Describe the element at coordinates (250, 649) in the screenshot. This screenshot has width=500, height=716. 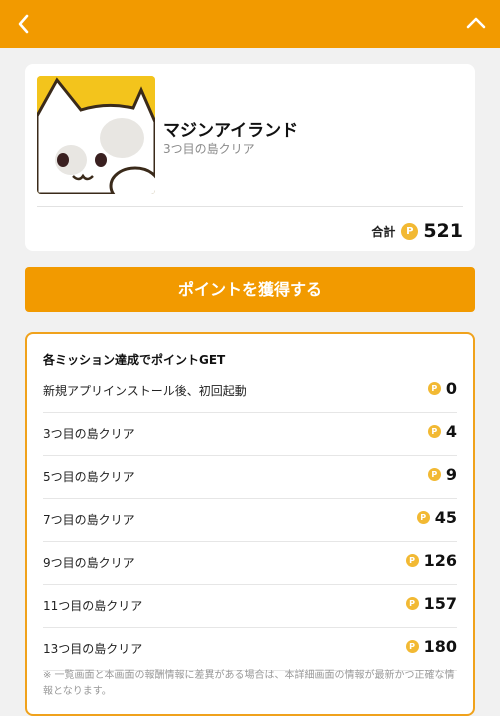
I see `mission-row: 13つ目の島クリア P 180` at that location.